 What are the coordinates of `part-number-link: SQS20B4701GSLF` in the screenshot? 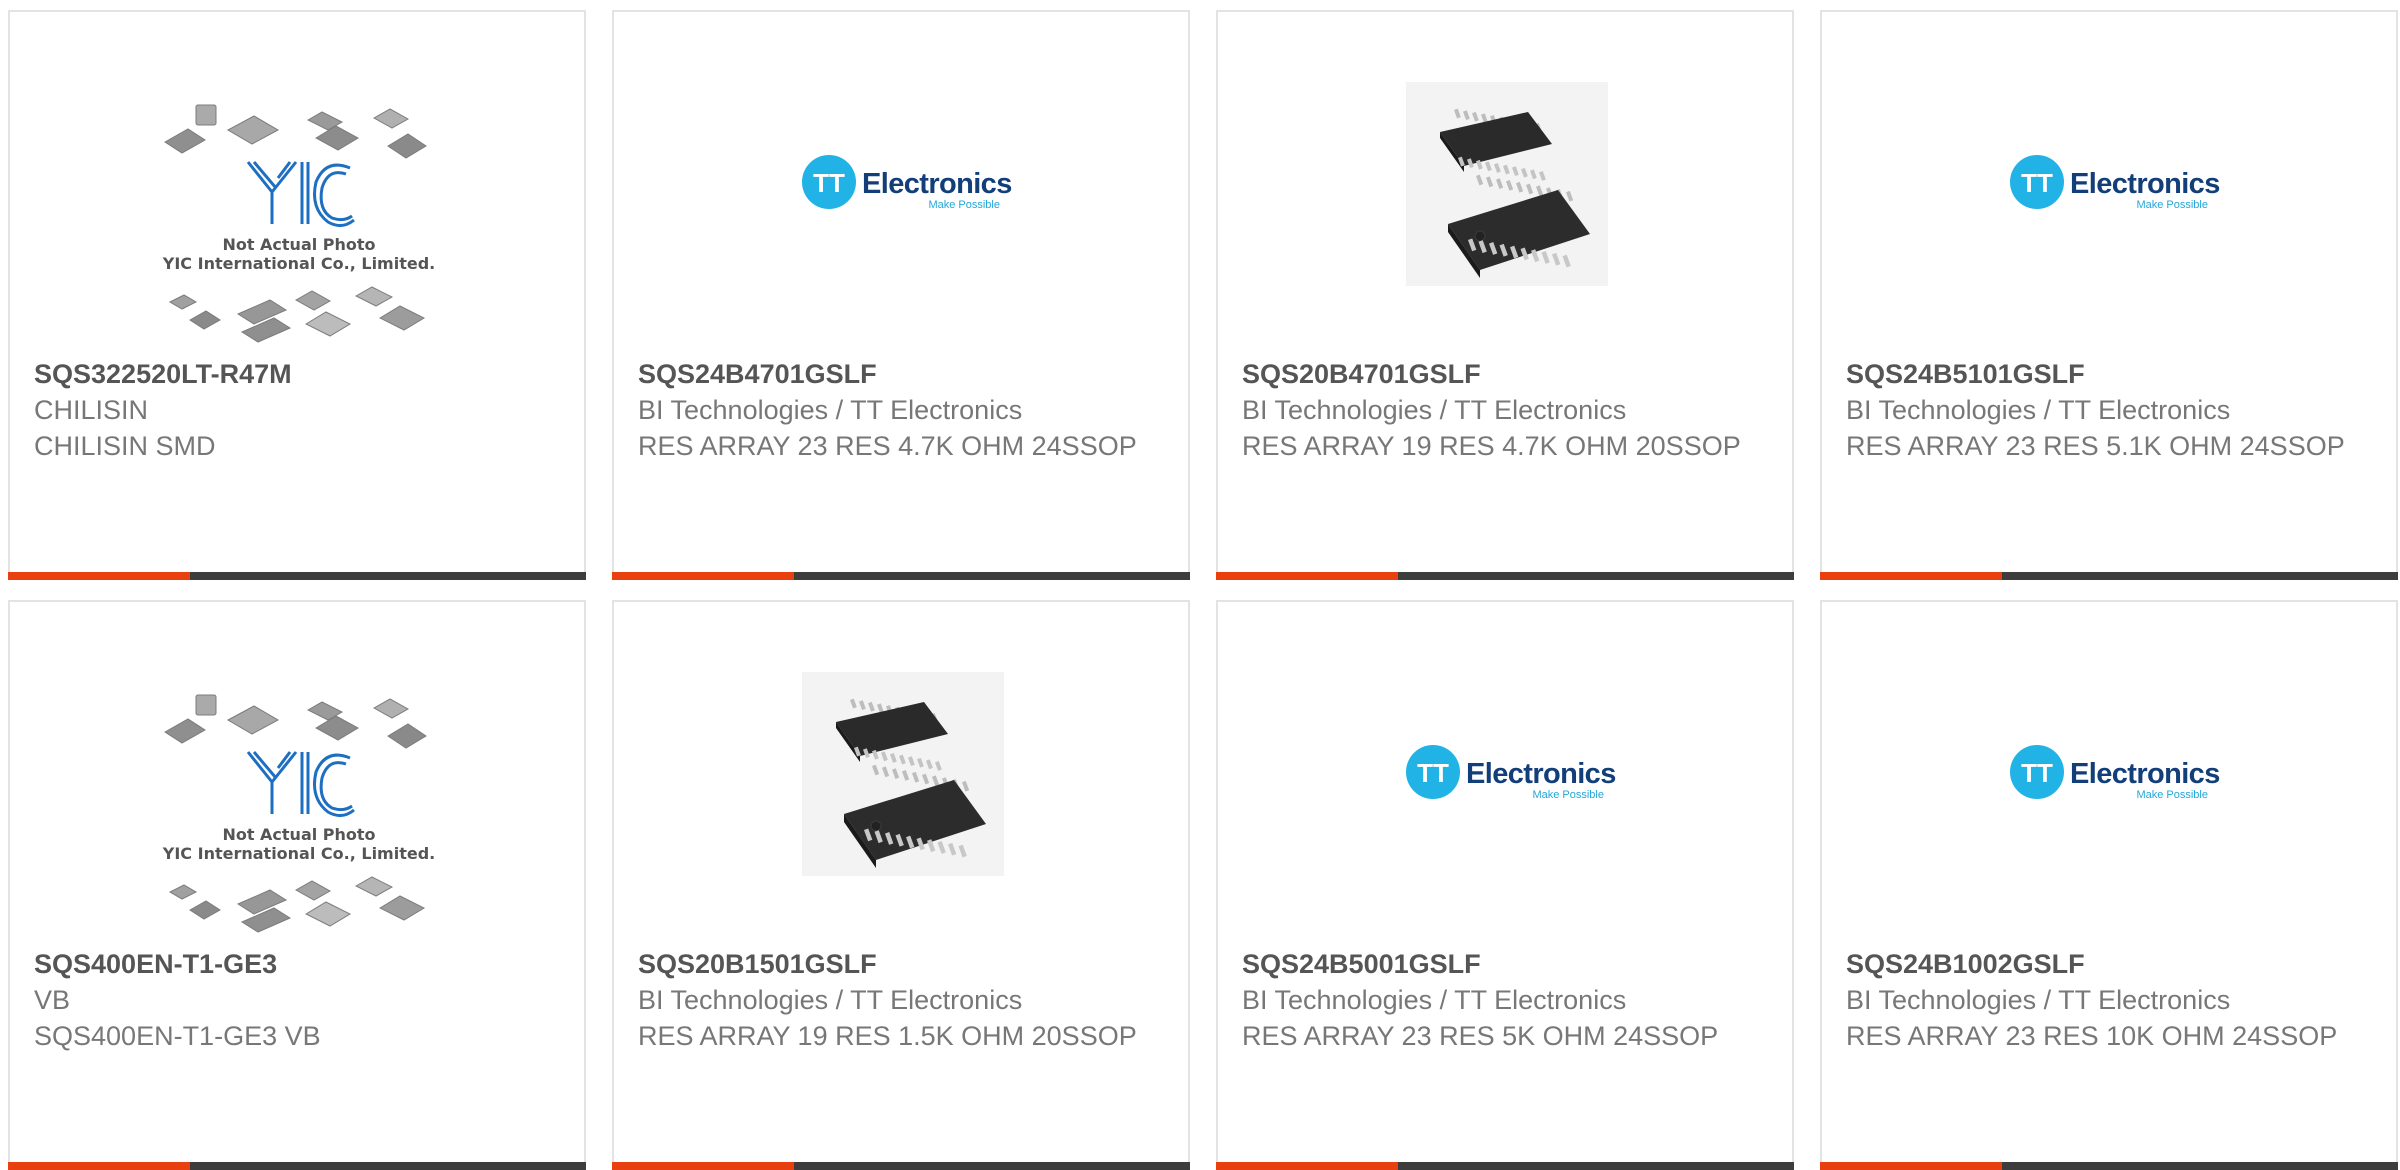 It's located at (1502, 374).